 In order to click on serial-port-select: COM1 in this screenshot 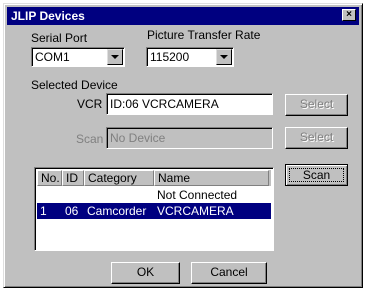, I will do `click(78, 57)`.